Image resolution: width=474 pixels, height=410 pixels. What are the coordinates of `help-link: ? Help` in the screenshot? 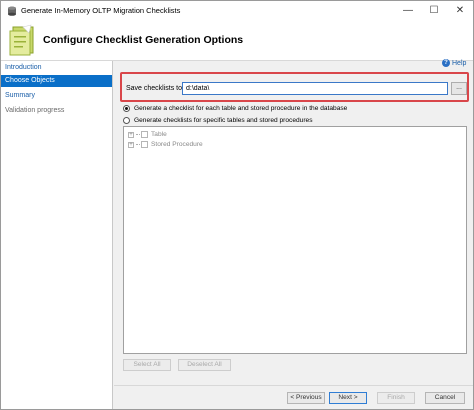 It's located at (454, 63).